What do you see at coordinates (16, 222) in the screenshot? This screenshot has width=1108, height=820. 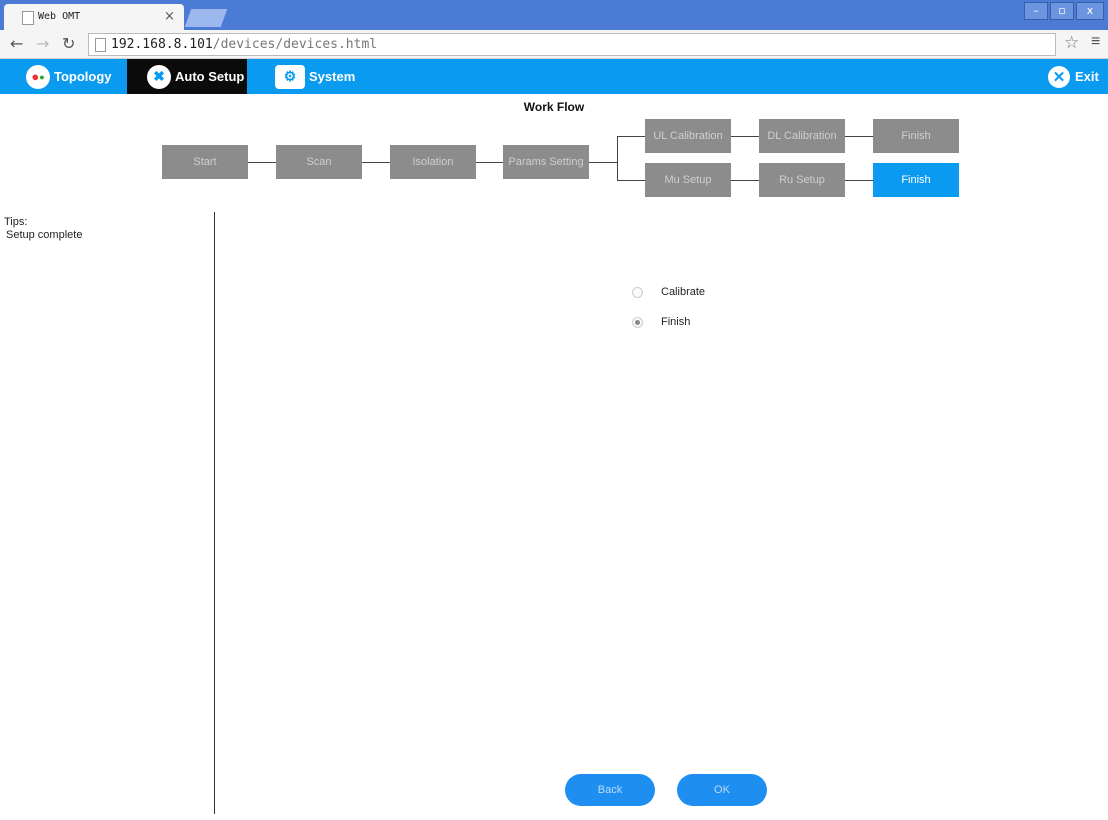 I see `tips-label: Tips:` at bounding box center [16, 222].